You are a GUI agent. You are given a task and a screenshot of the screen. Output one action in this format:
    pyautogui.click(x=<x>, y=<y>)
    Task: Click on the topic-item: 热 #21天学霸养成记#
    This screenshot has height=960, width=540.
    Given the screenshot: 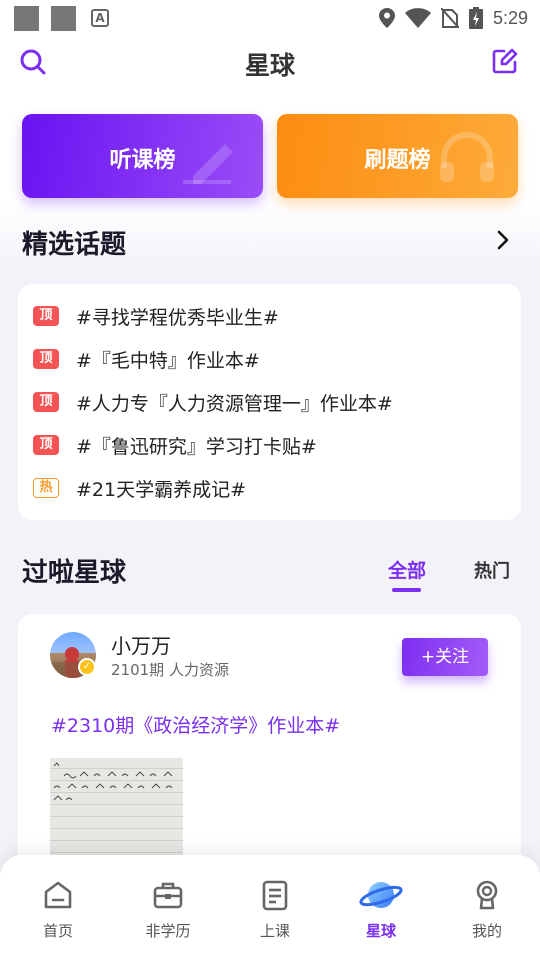 What is the action you would take?
    pyautogui.click(x=139, y=488)
    